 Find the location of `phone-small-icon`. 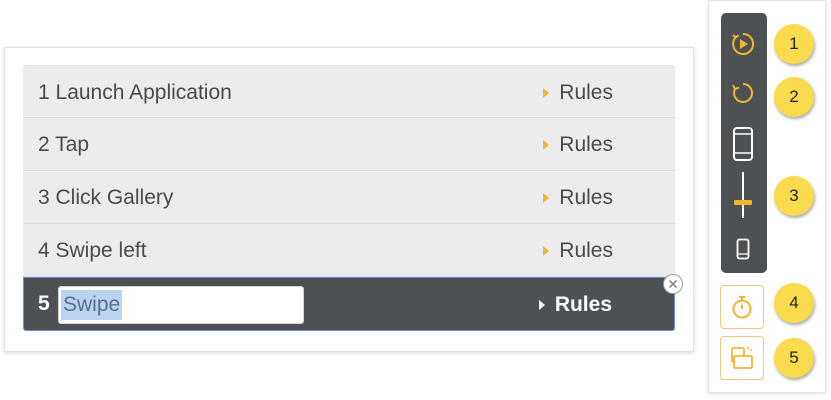

phone-small-icon is located at coordinates (743, 249).